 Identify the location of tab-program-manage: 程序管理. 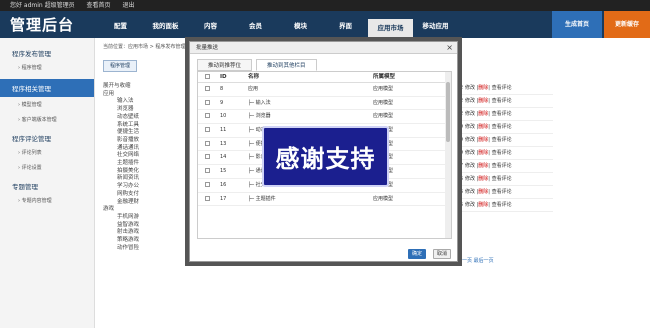
(120, 66).